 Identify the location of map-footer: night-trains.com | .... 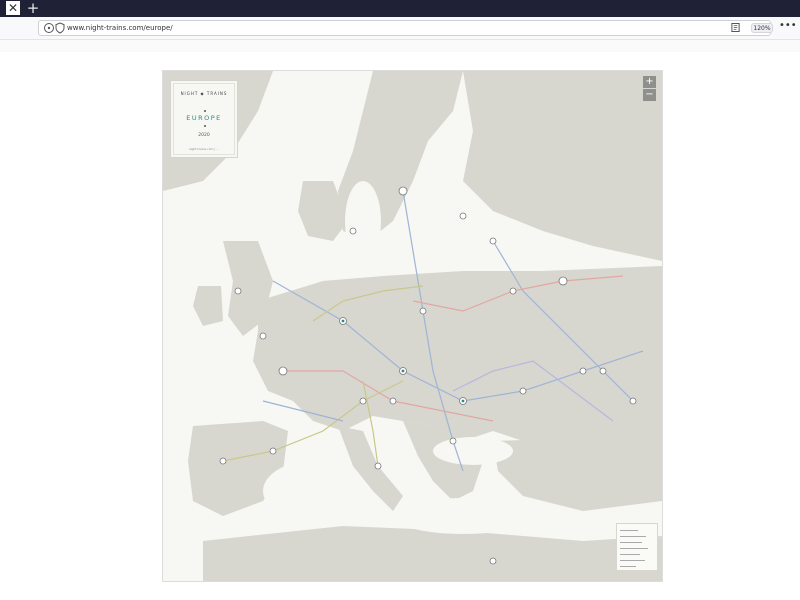
(204, 149).